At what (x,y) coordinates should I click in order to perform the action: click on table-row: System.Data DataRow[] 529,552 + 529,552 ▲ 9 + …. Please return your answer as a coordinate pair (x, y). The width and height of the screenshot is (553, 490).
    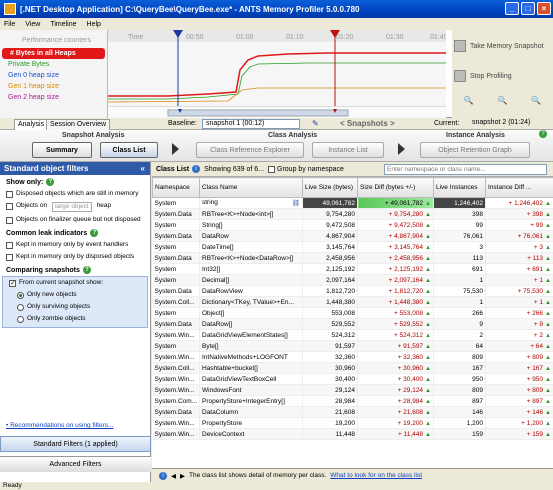
    Looking at the image, I should click on (352, 324).